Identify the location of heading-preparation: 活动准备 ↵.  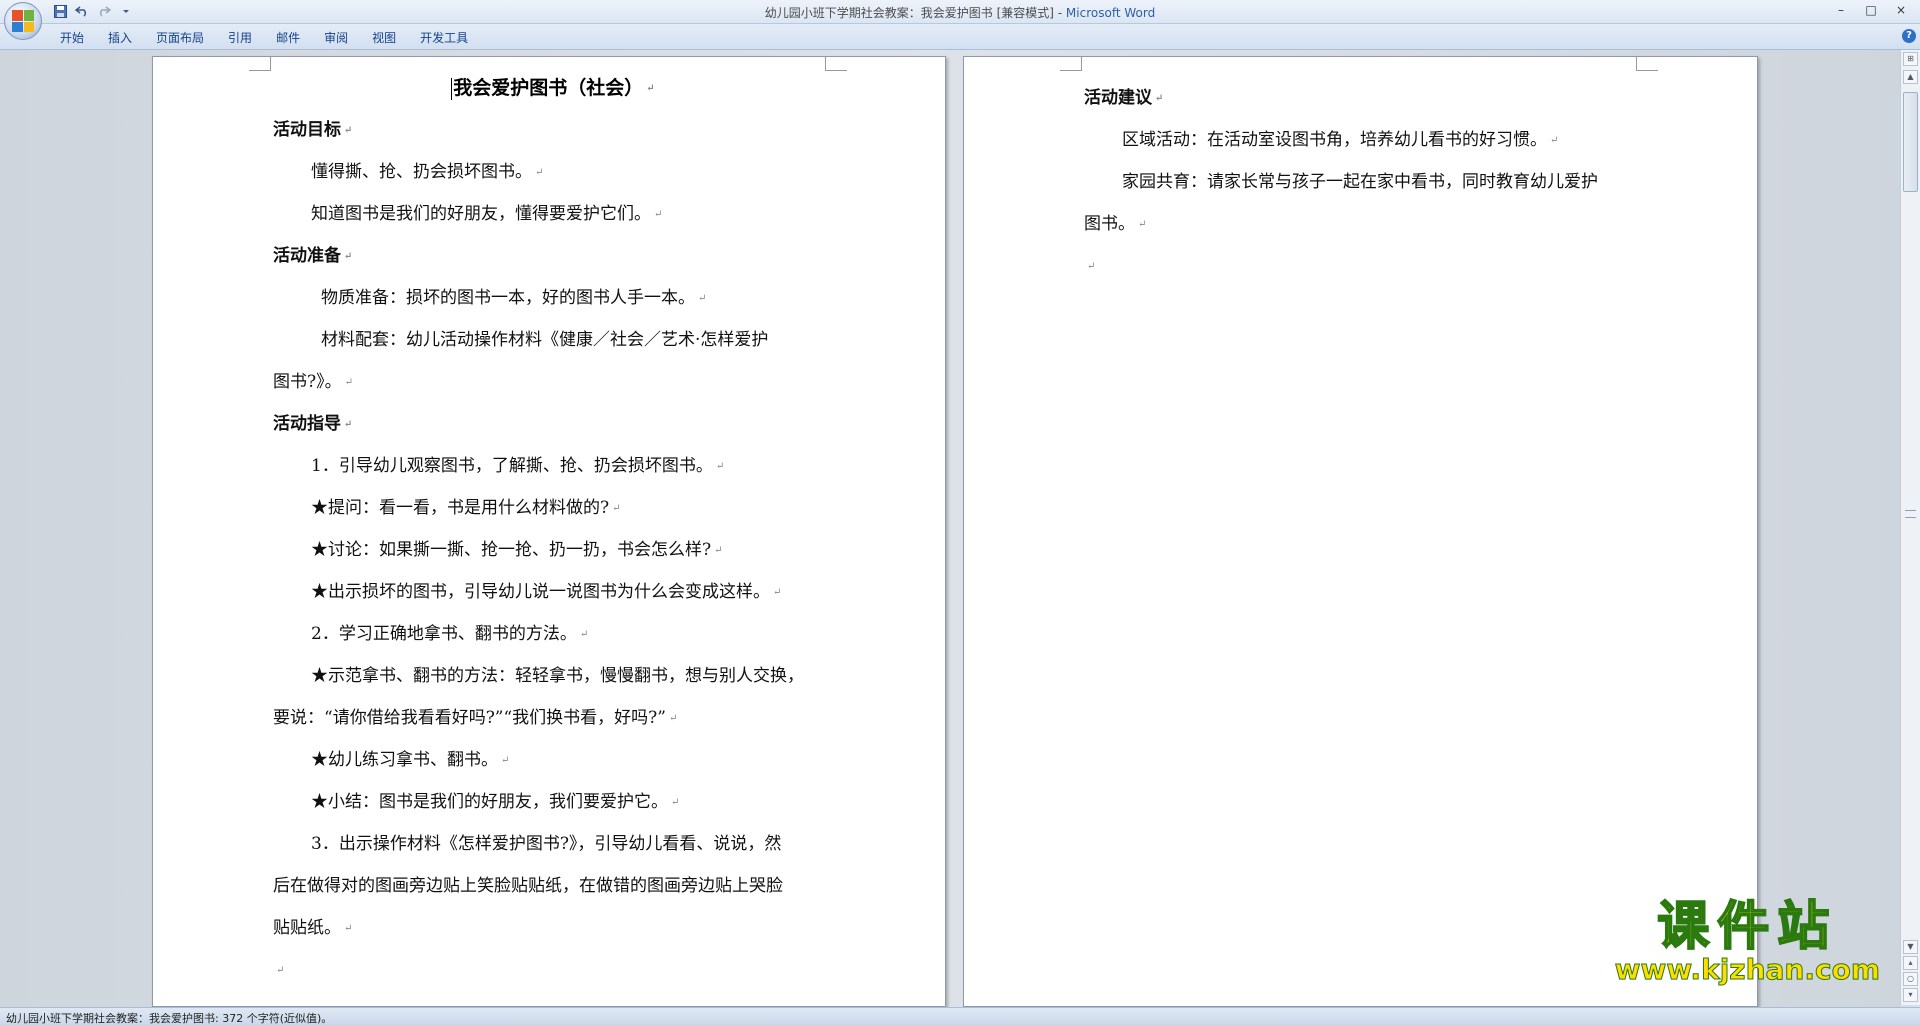
(553, 256).